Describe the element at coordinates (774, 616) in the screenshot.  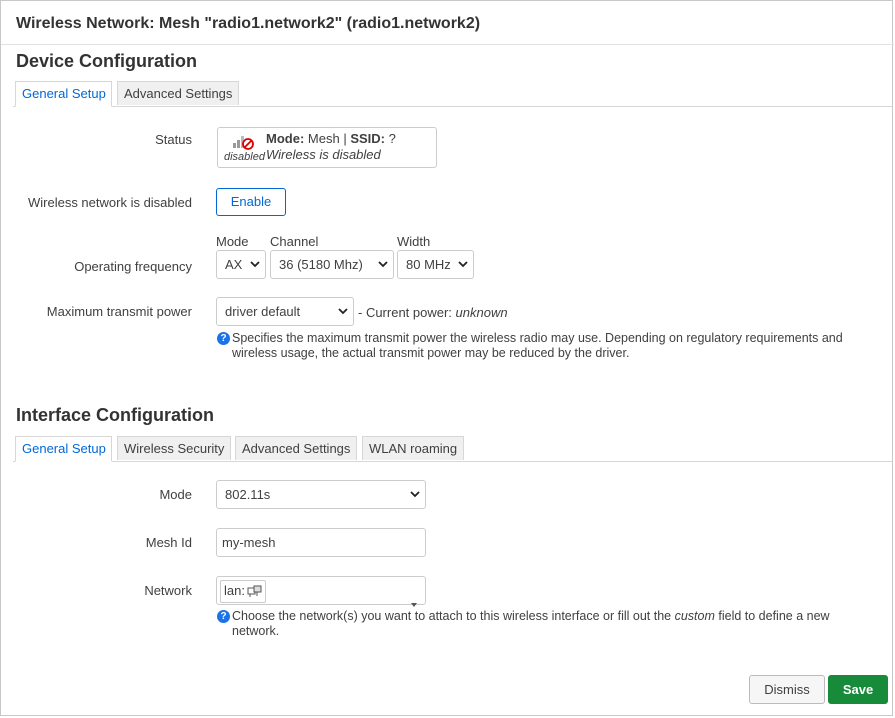
I see `network-help-post: field to define a new` at that location.